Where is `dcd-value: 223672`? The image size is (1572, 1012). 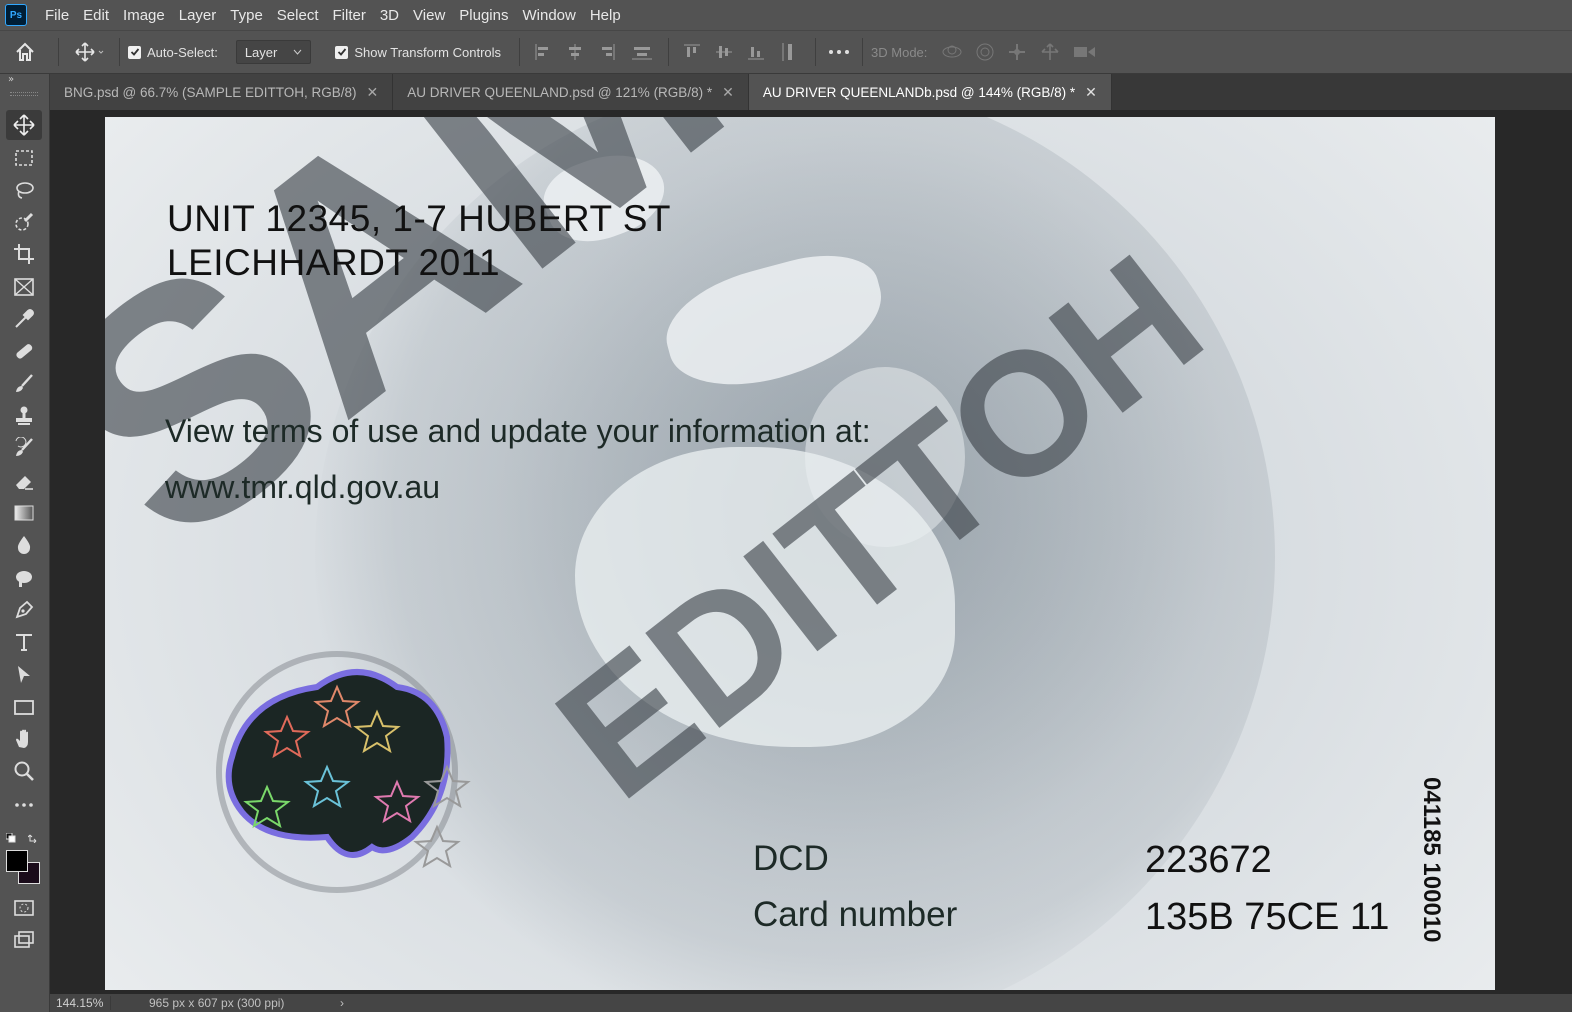
dcd-value: 223672 is located at coordinates (1208, 860).